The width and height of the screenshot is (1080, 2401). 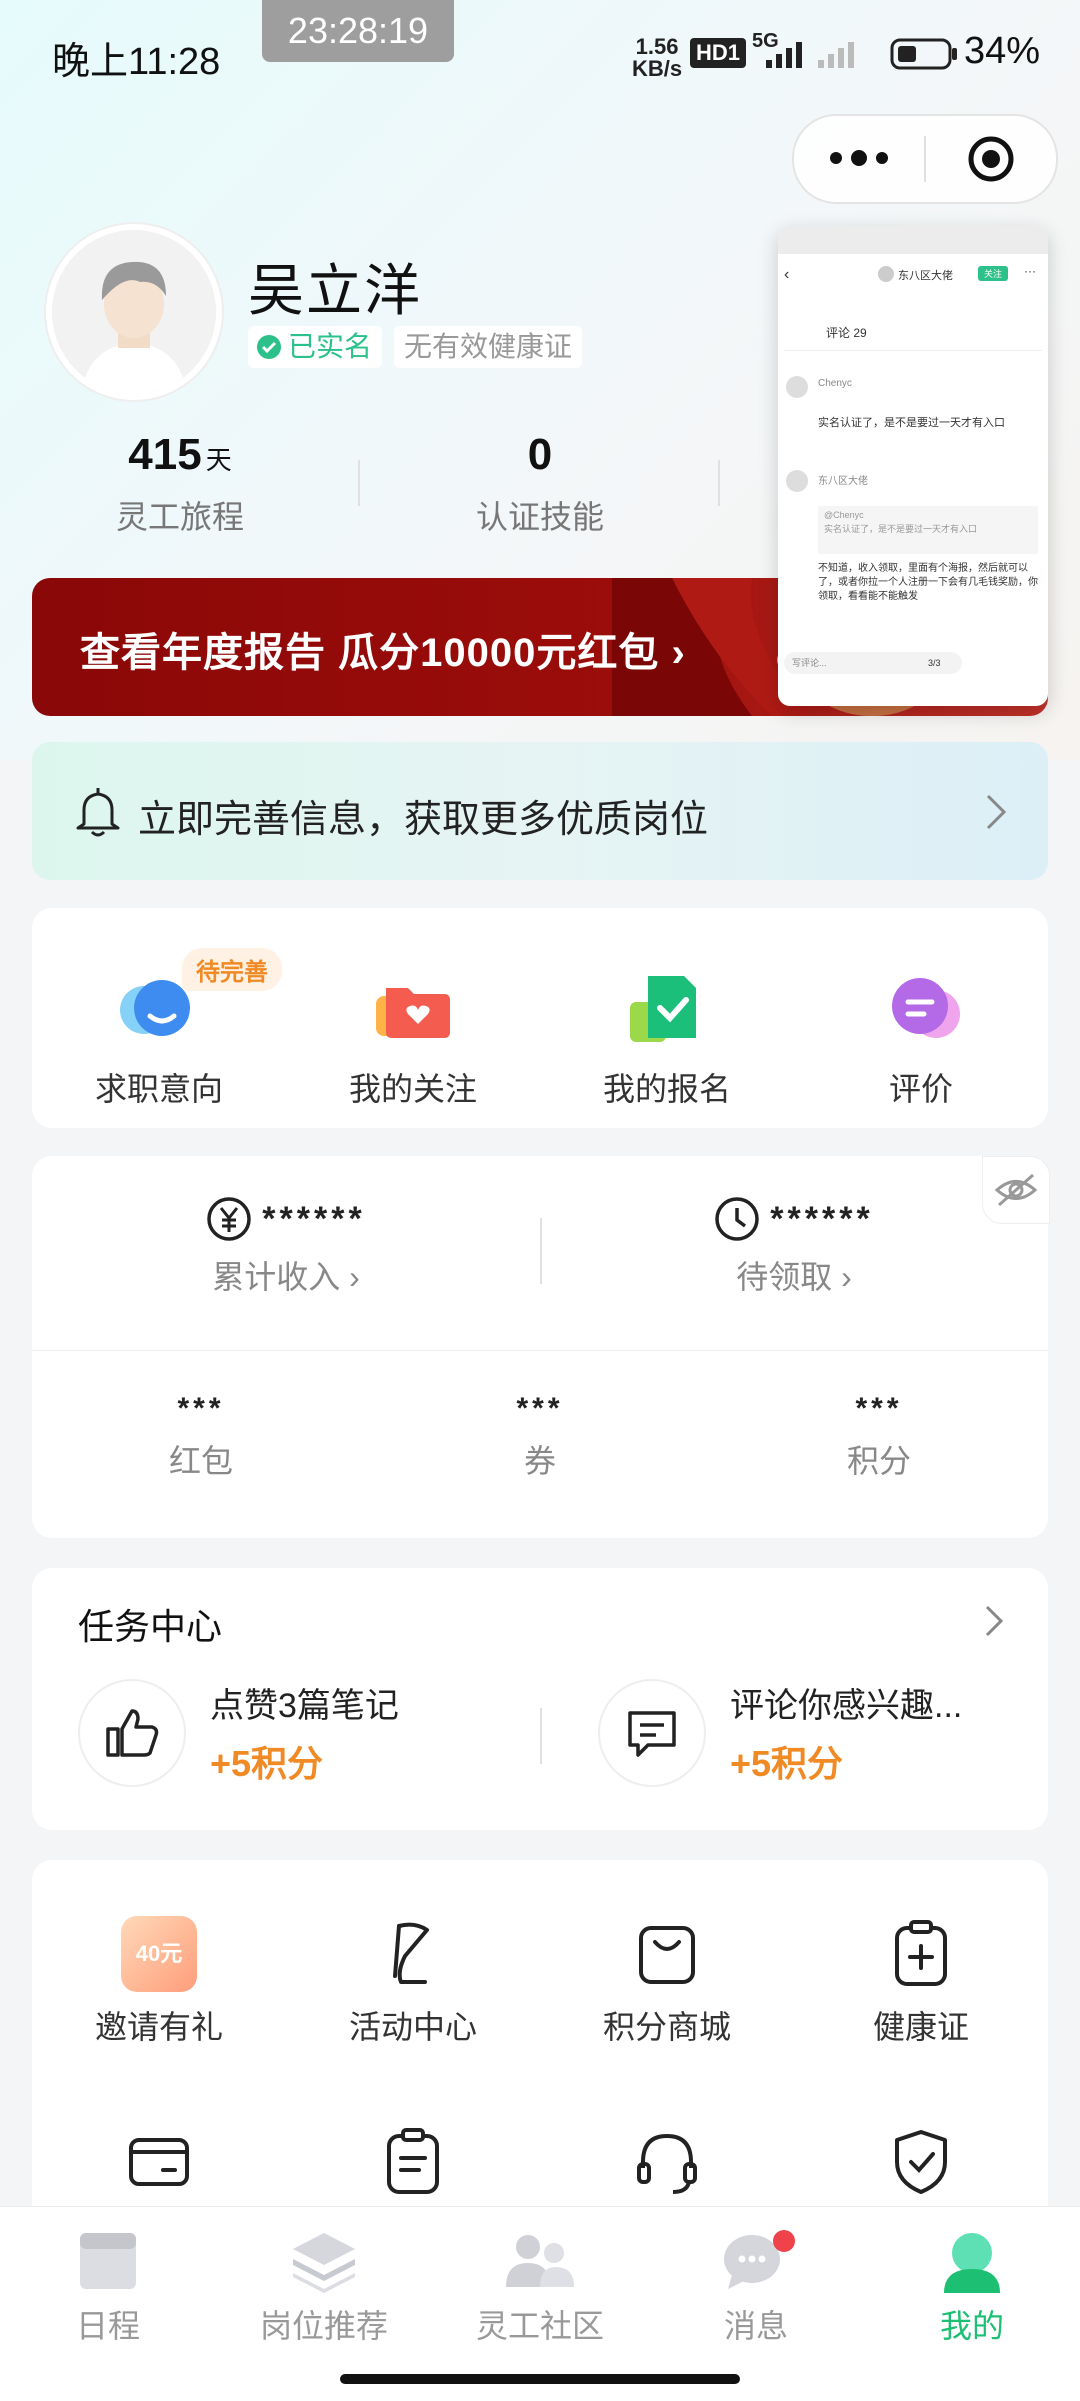 What do you see at coordinates (879, 1408) in the screenshot?
I see `points-value: ***` at bounding box center [879, 1408].